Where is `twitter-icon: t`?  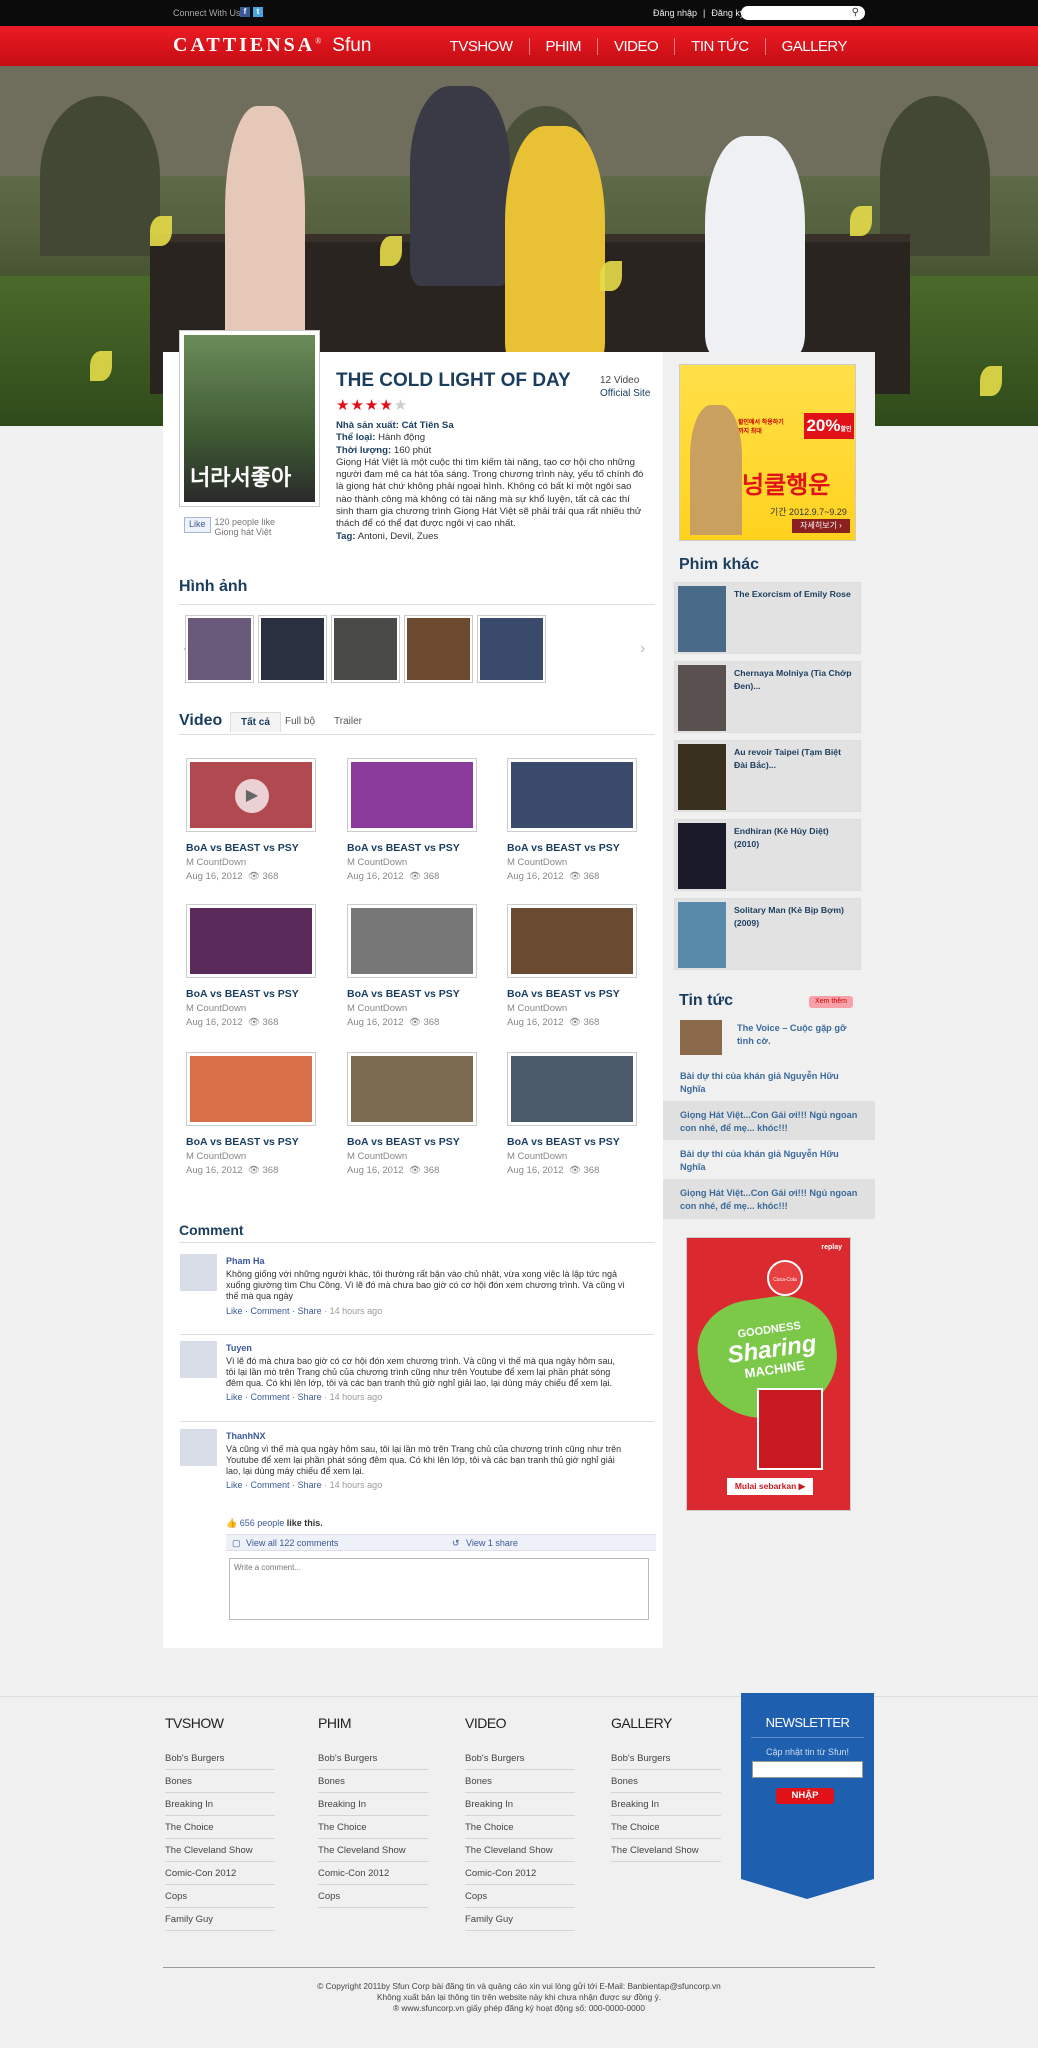 twitter-icon: t is located at coordinates (258, 12).